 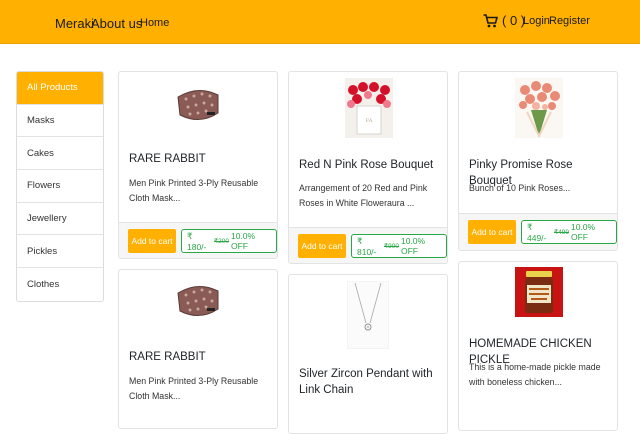 What do you see at coordinates (368, 354) in the screenshot?
I see `product-card: Silver Zircon Pendant with Link Chain` at bounding box center [368, 354].